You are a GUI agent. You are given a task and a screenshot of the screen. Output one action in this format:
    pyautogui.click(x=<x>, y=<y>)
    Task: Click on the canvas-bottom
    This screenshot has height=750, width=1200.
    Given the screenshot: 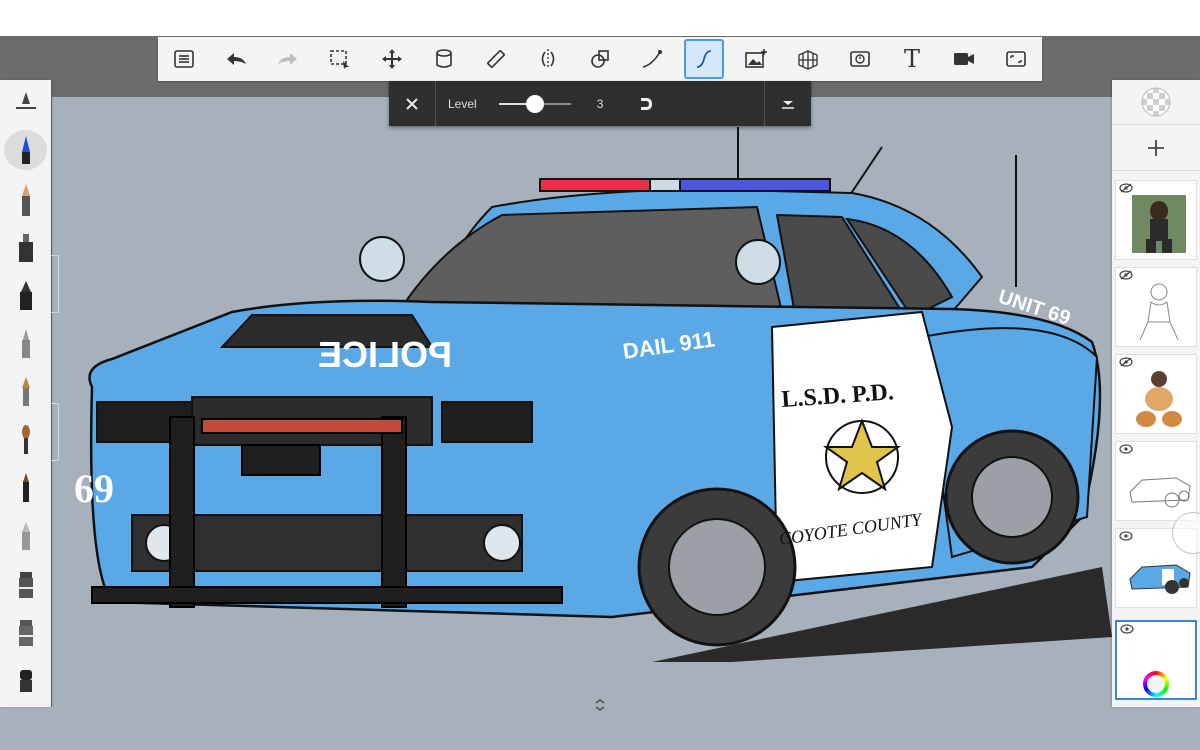 What is the action you would take?
    pyautogui.click(x=600, y=728)
    